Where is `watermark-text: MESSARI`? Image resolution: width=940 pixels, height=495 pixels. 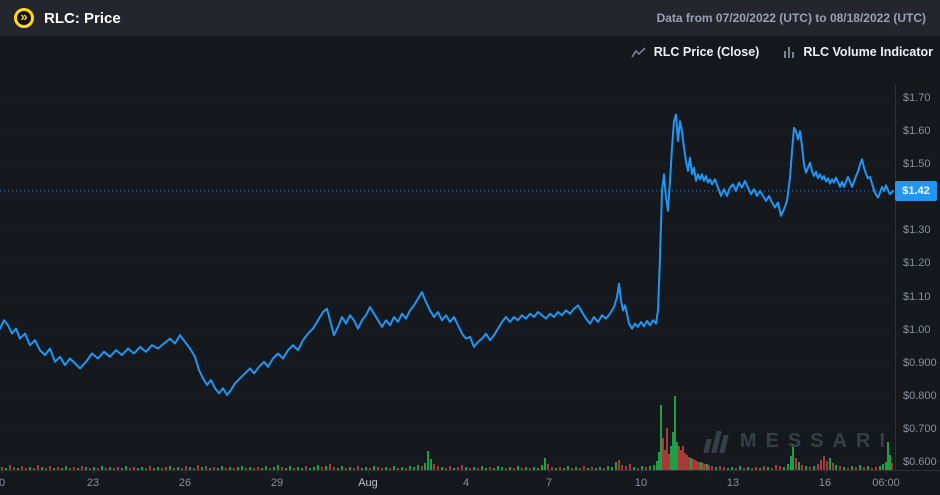 watermark-text: MESSARI is located at coordinates (816, 441).